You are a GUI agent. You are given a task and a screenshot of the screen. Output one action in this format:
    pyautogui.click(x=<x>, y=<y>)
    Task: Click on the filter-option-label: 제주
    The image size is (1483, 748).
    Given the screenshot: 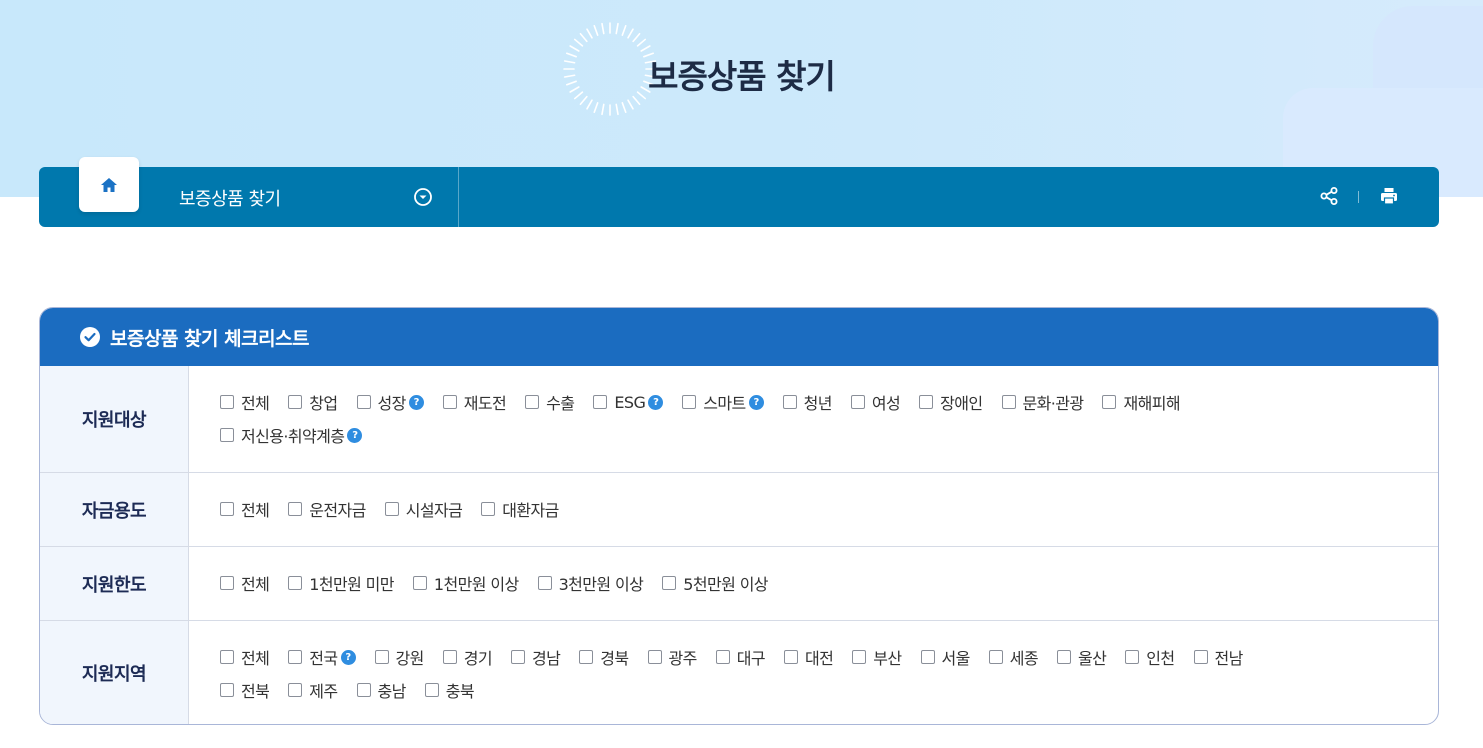 What is the action you would take?
    pyautogui.click(x=323, y=691)
    